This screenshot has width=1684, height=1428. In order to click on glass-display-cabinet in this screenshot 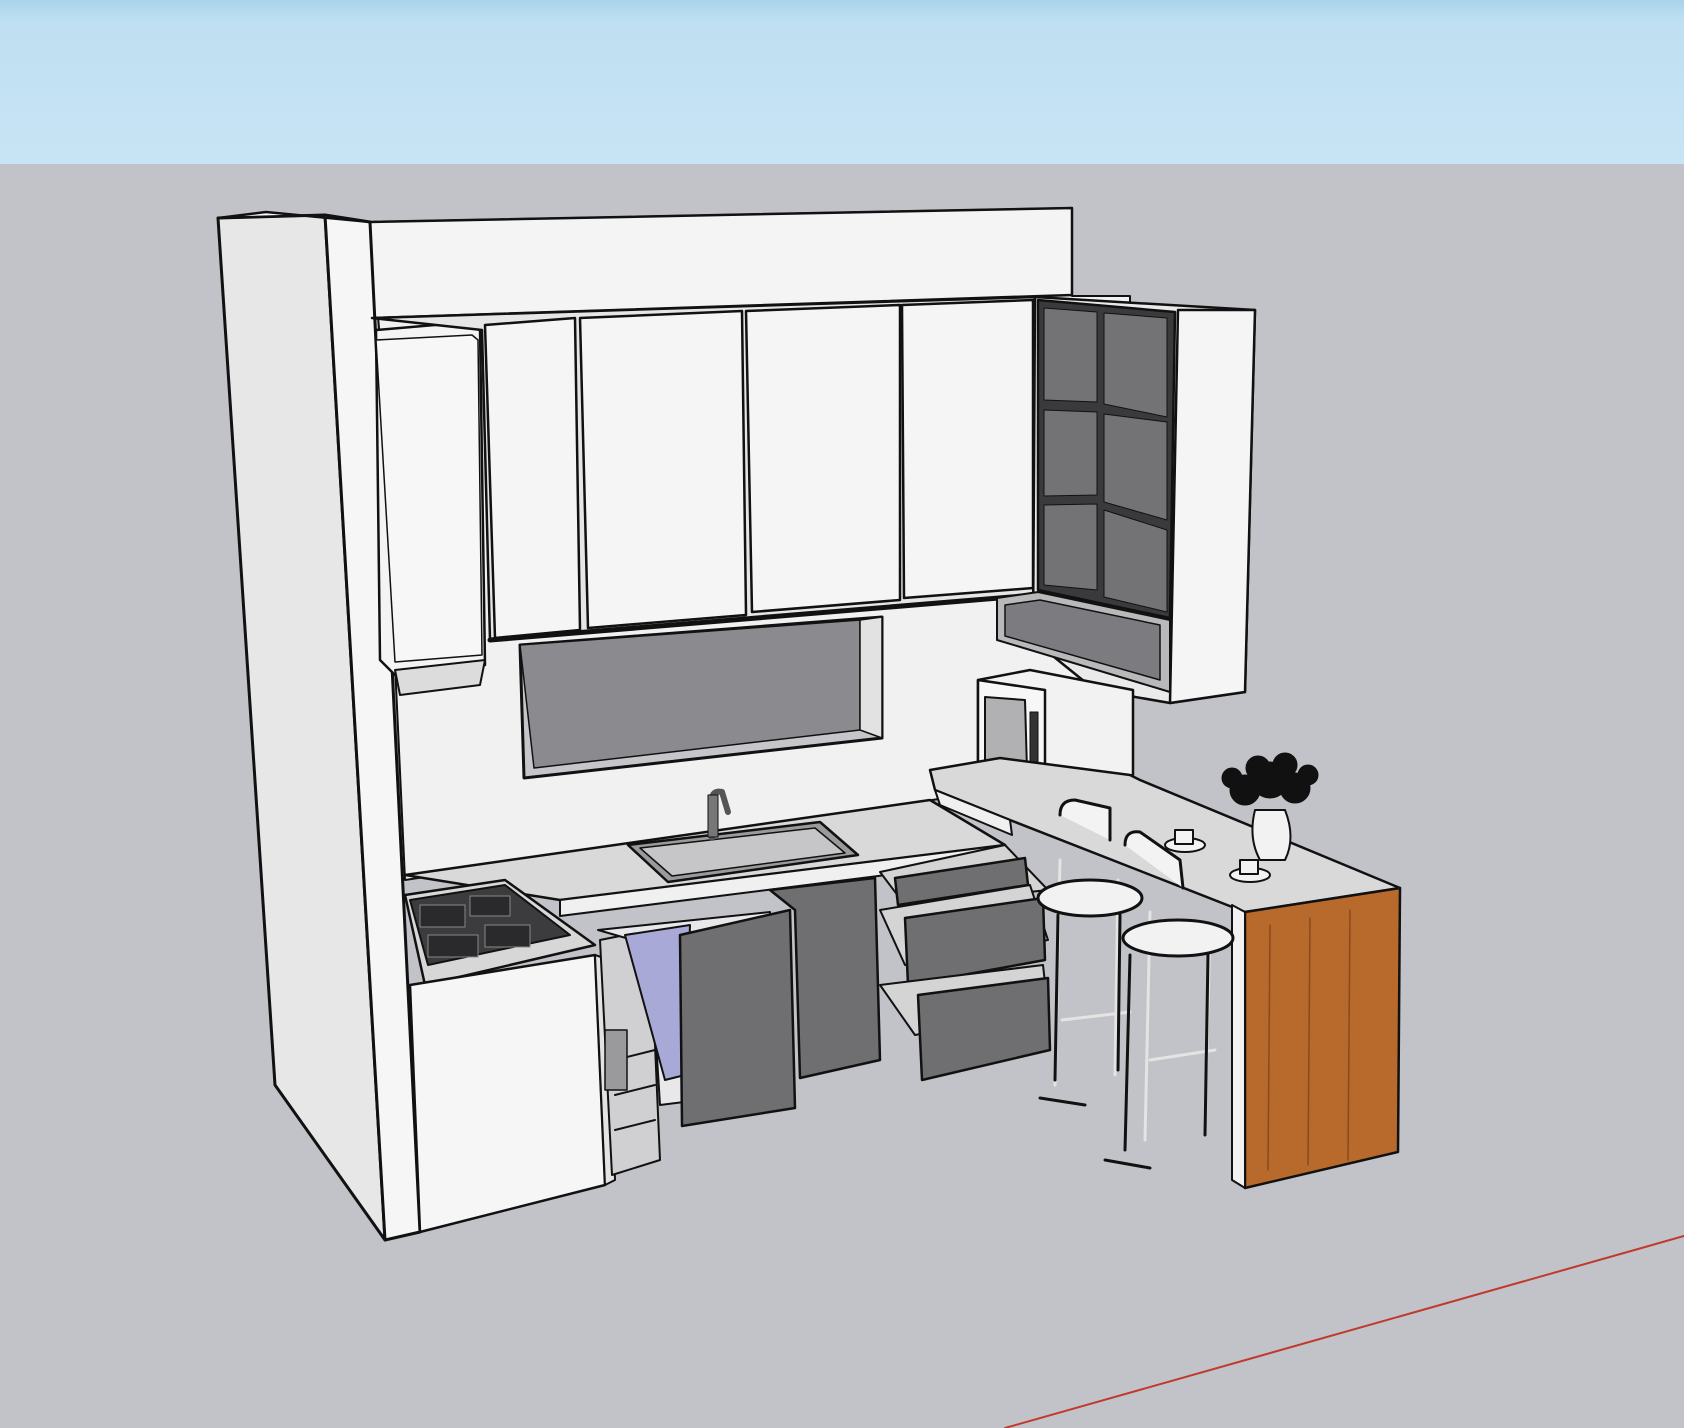, I will do `click(1126, 500)`.